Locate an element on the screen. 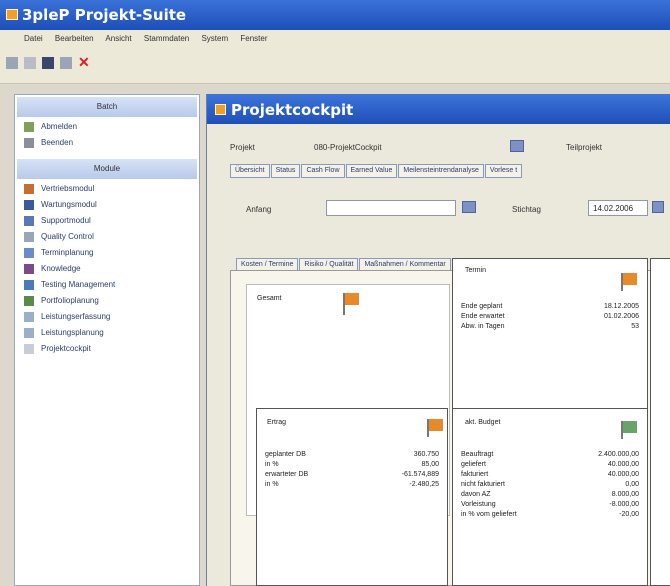 The height and width of the screenshot is (586, 670). sidebar-item-label: Knowledge is located at coordinates (61, 268).